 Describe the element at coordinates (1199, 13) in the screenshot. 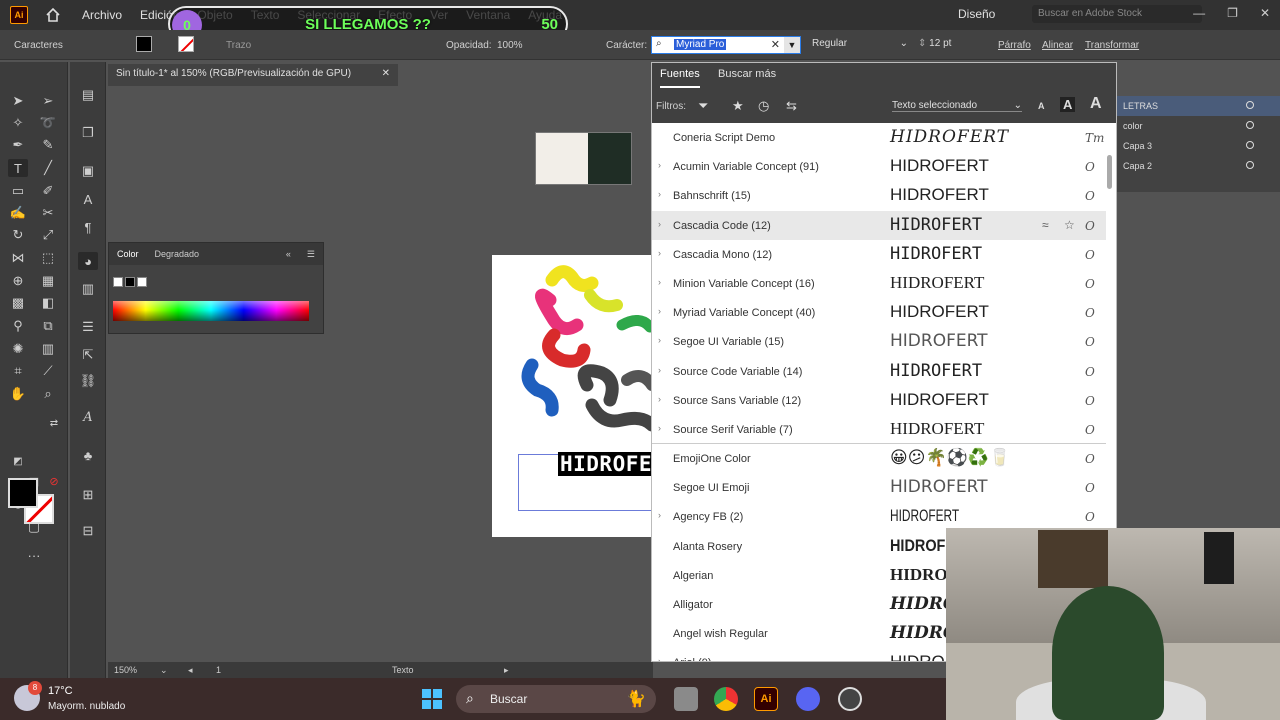

I see `minimize-icon: —` at that location.